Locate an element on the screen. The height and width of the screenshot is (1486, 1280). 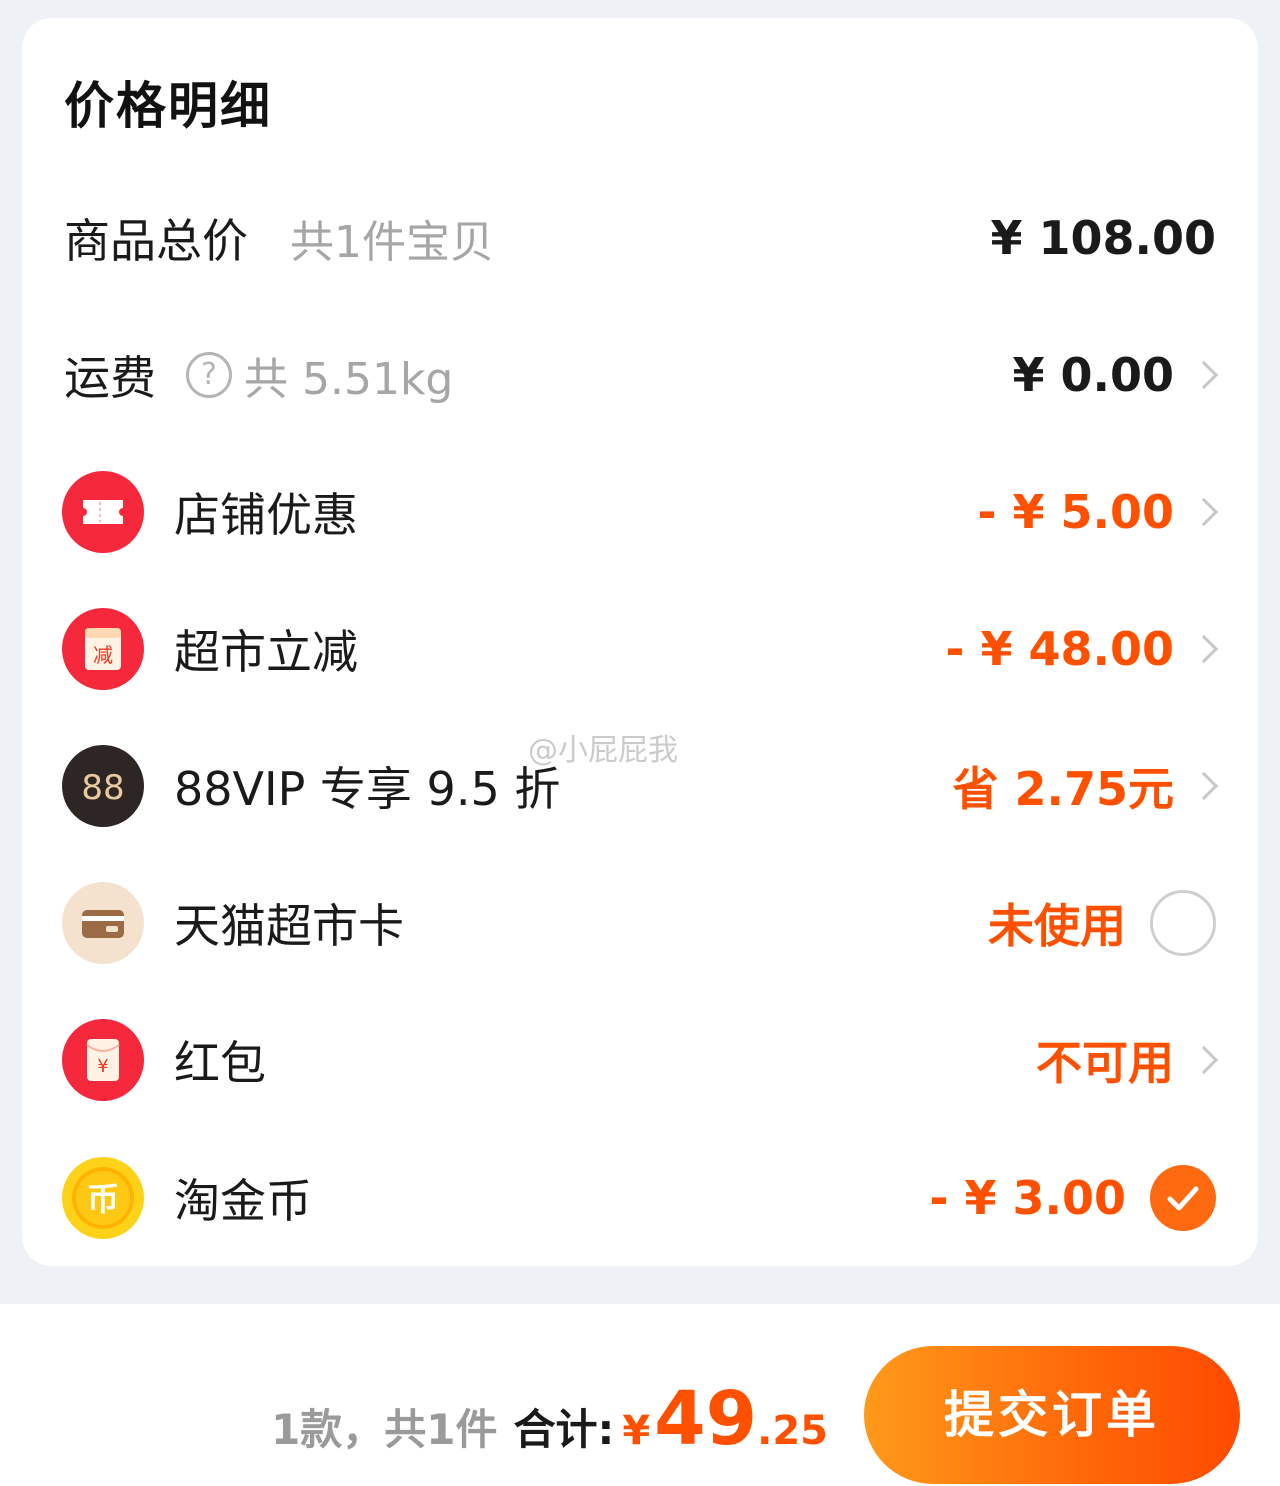
coin-icon: 币 is located at coordinates (103, 1198).